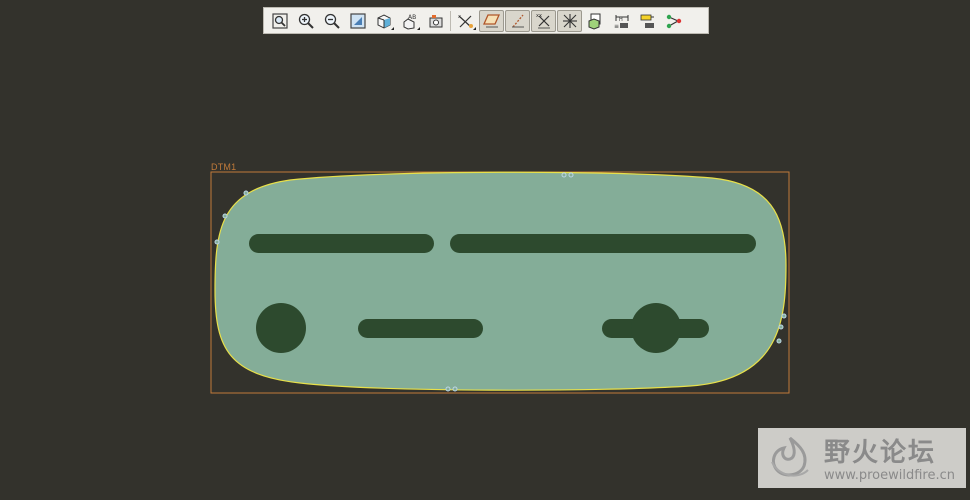 Image resolution: width=970 pixels, height=500 pixels. I want to click on display-style-button, so click(383, 21).